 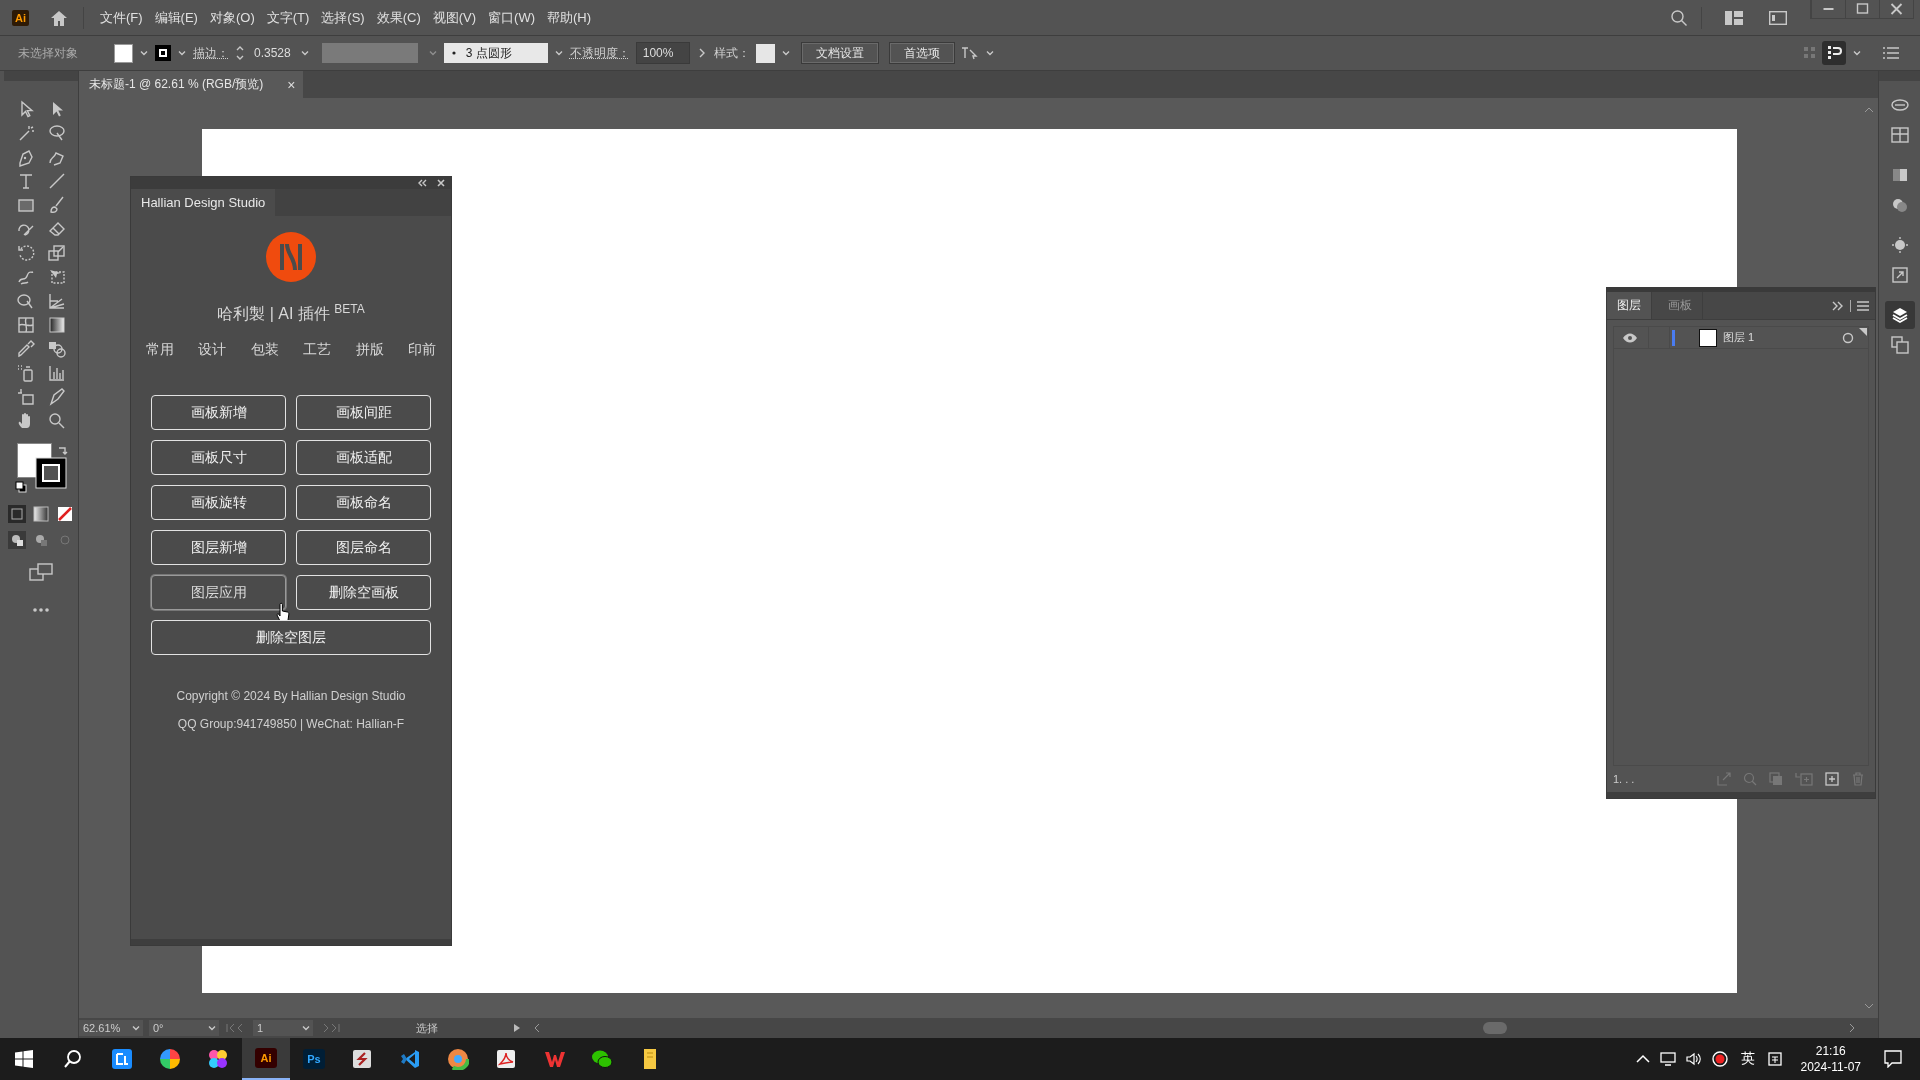 What do you see at coordinates (511, 17) in the screenshot?
I see `menu-item: 窗口(W)` at bounding box center [511, 17].